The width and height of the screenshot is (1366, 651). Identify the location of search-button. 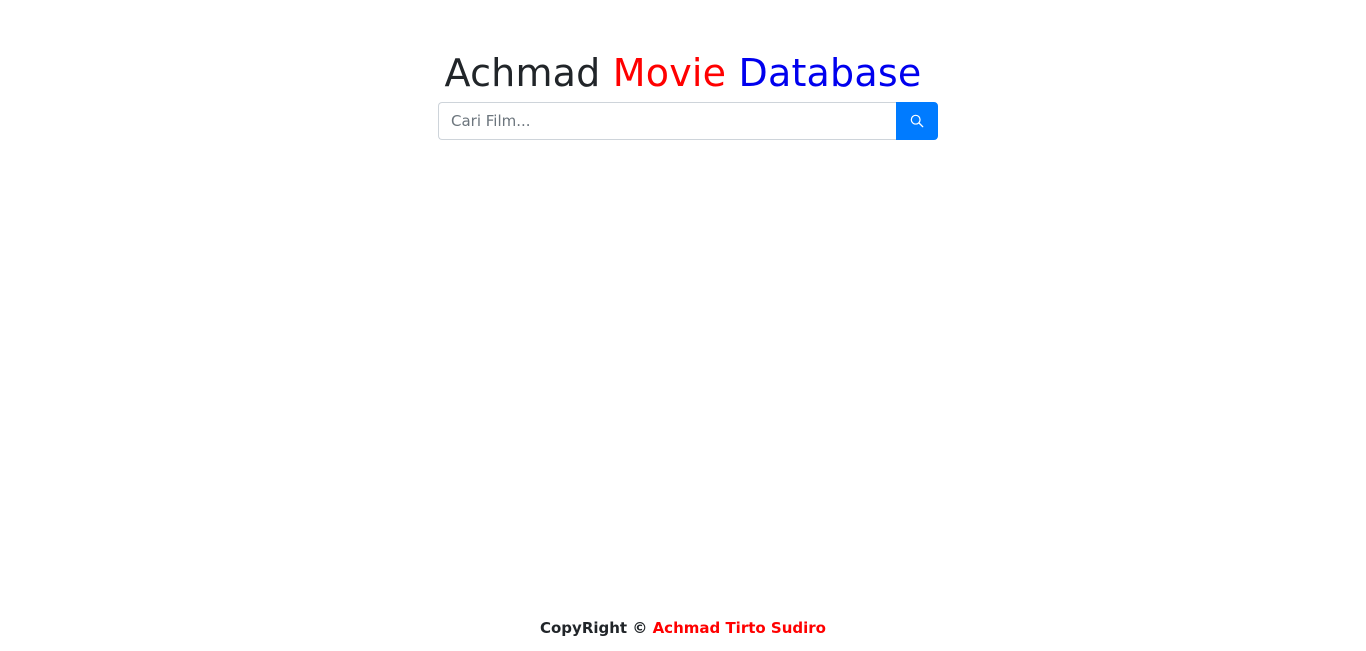
(917, 121).